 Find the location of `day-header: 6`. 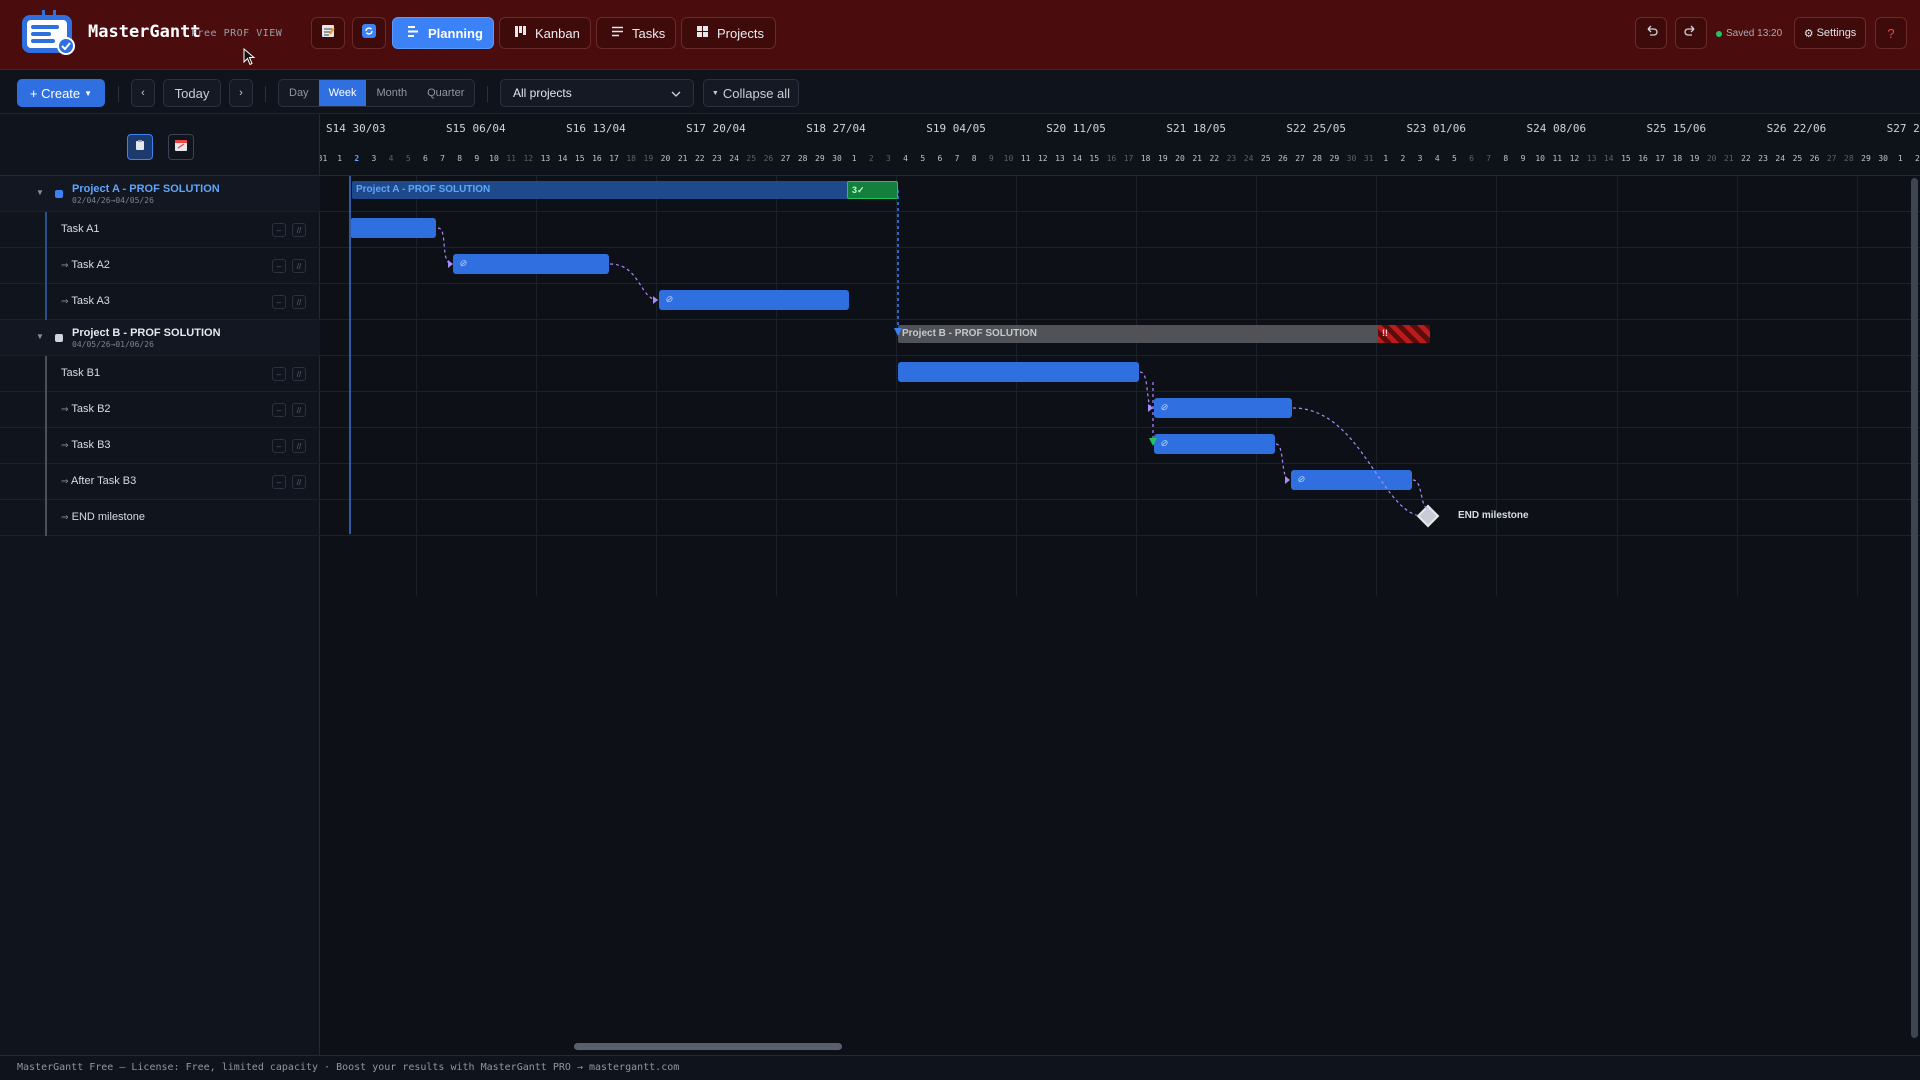

day-header: 6 is located at coordinates (1471, 158).